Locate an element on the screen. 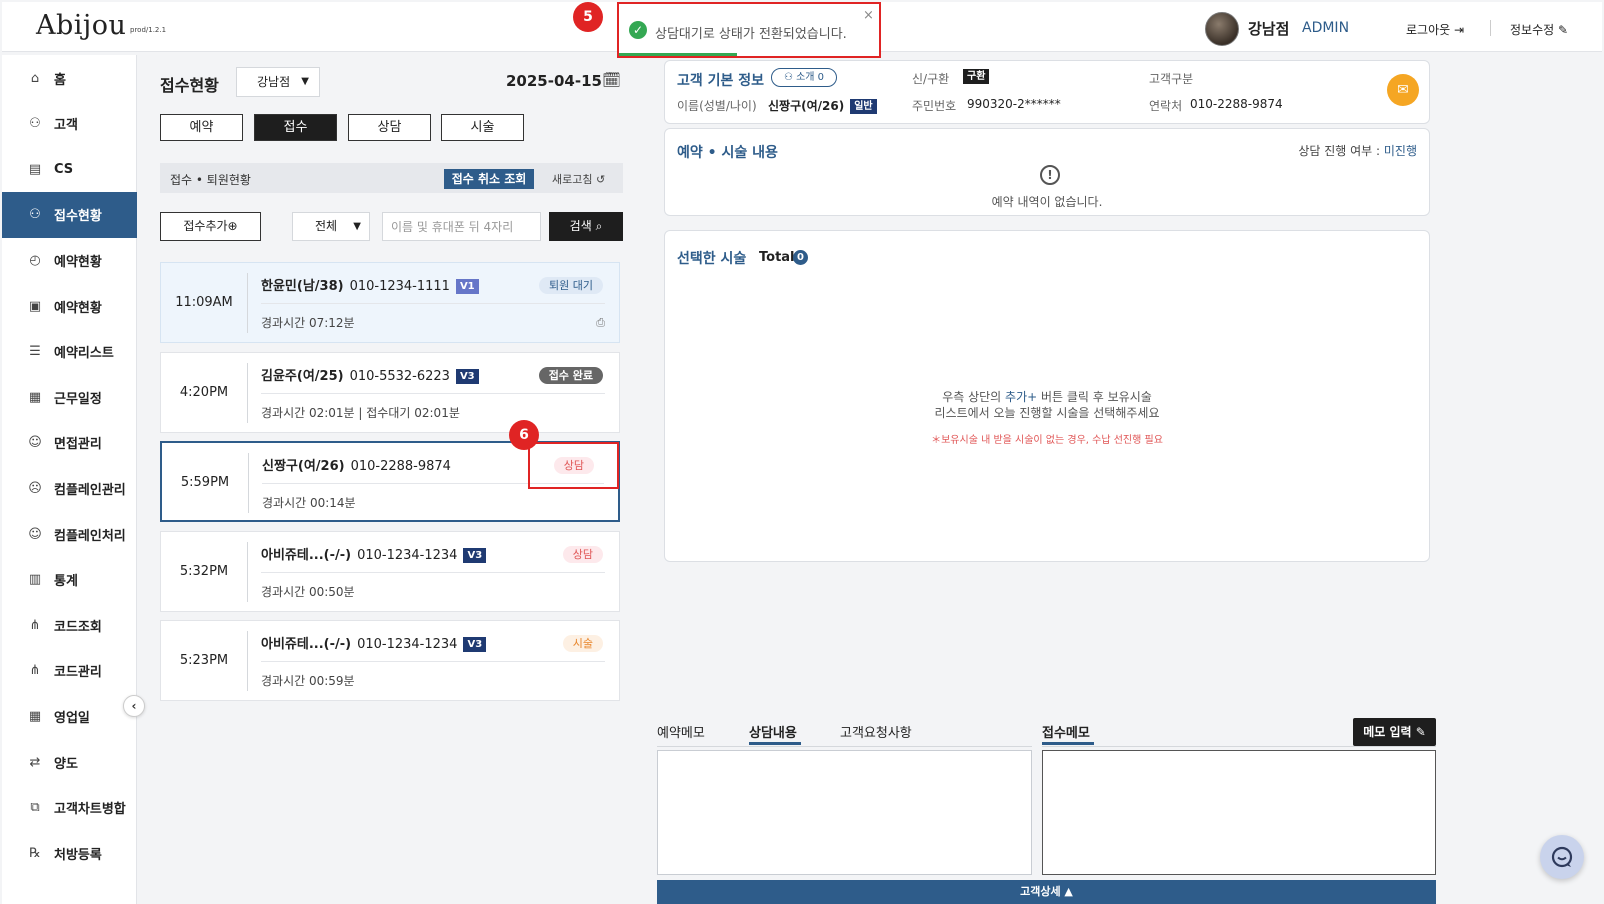 The width and height of the screenshot is (1604, 904). sidebar-item-8: ☺ 면접관리 is located at coordinates (69, 443).